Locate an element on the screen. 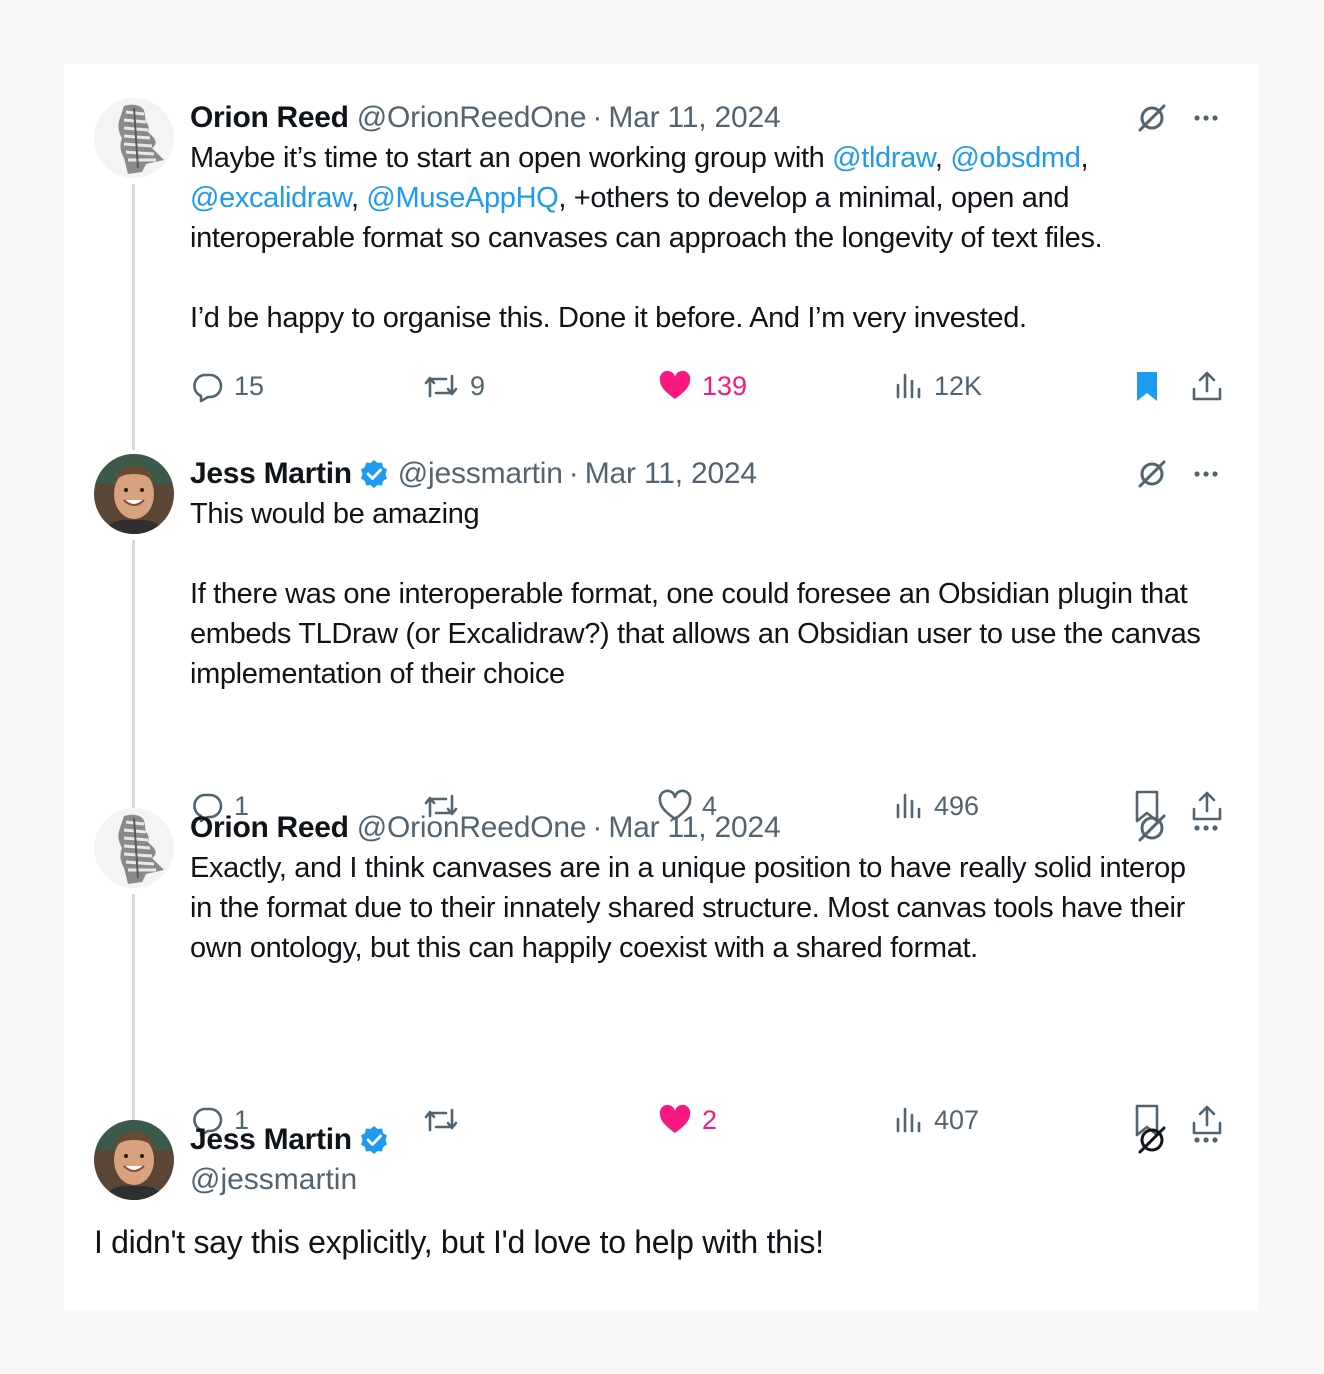 The height and width of the screenshot is (1374, 1324). reply-count: 15 is located at coordinates (249, 385).